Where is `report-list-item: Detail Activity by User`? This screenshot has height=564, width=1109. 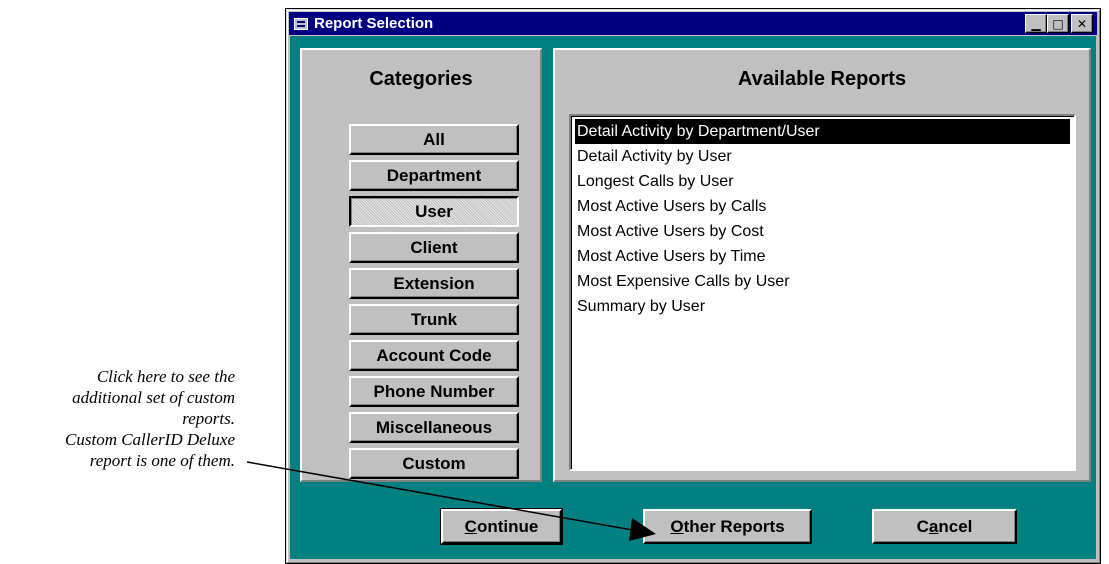 report-list-item: Detail Activity by User is located at coordinates (822, 156).